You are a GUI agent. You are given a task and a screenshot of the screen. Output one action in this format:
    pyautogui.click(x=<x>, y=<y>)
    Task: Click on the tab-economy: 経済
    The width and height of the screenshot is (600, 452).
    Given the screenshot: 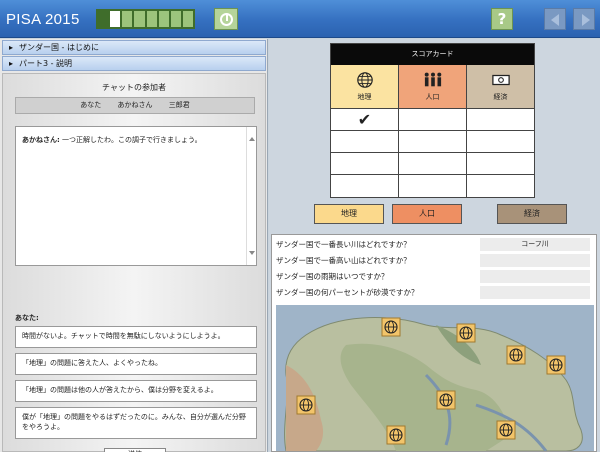 What is the action you would take?
    pyautogui.click(x=532, y=214)
    